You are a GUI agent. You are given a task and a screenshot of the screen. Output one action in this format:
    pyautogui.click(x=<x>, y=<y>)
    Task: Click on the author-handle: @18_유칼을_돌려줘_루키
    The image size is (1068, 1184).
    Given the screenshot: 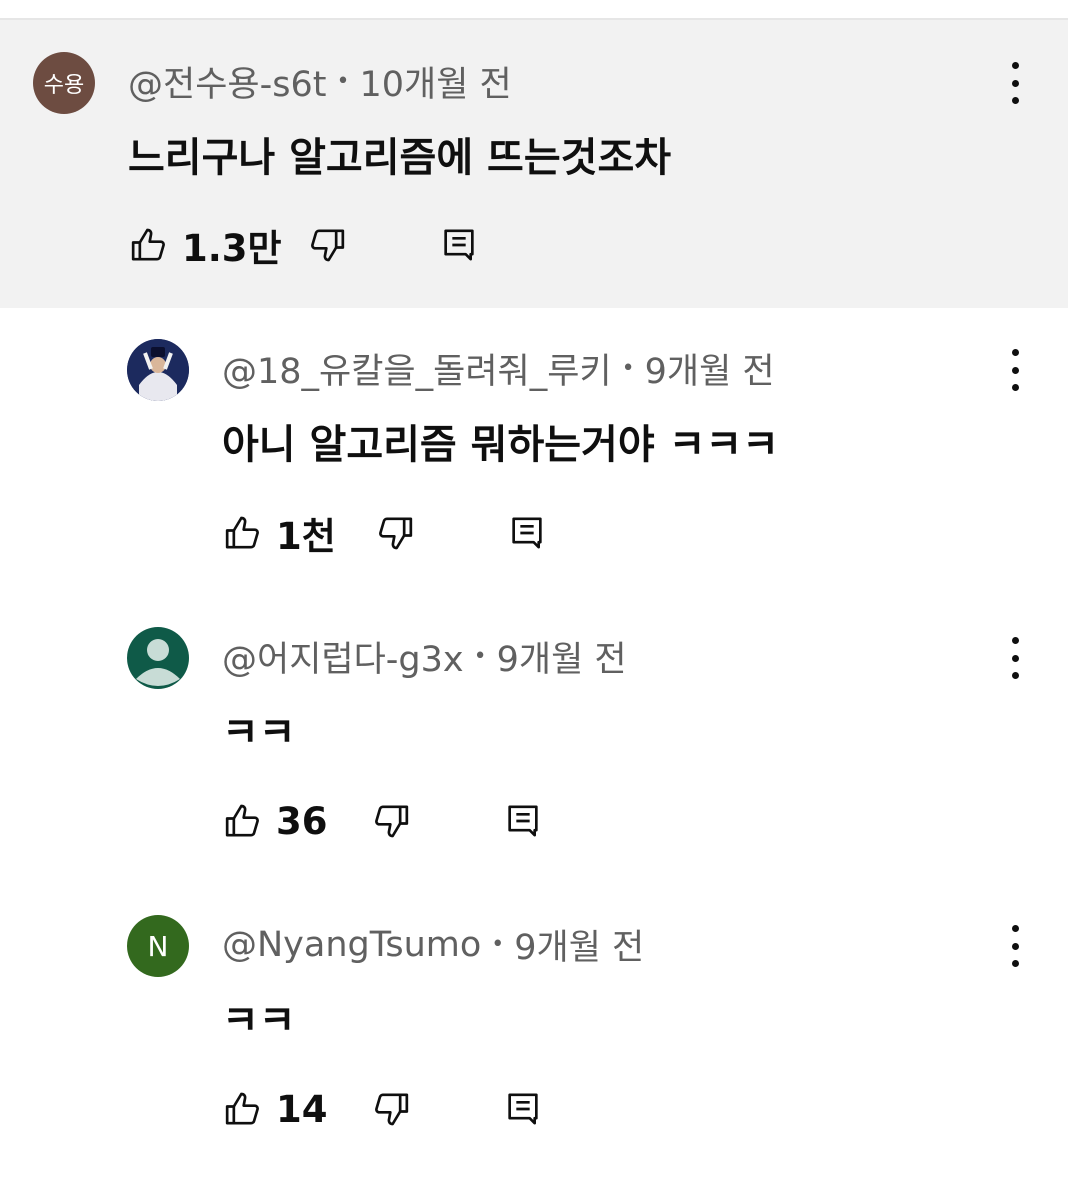 What is the action you would take?
    pyautogui.click(x=417, y=368)
    